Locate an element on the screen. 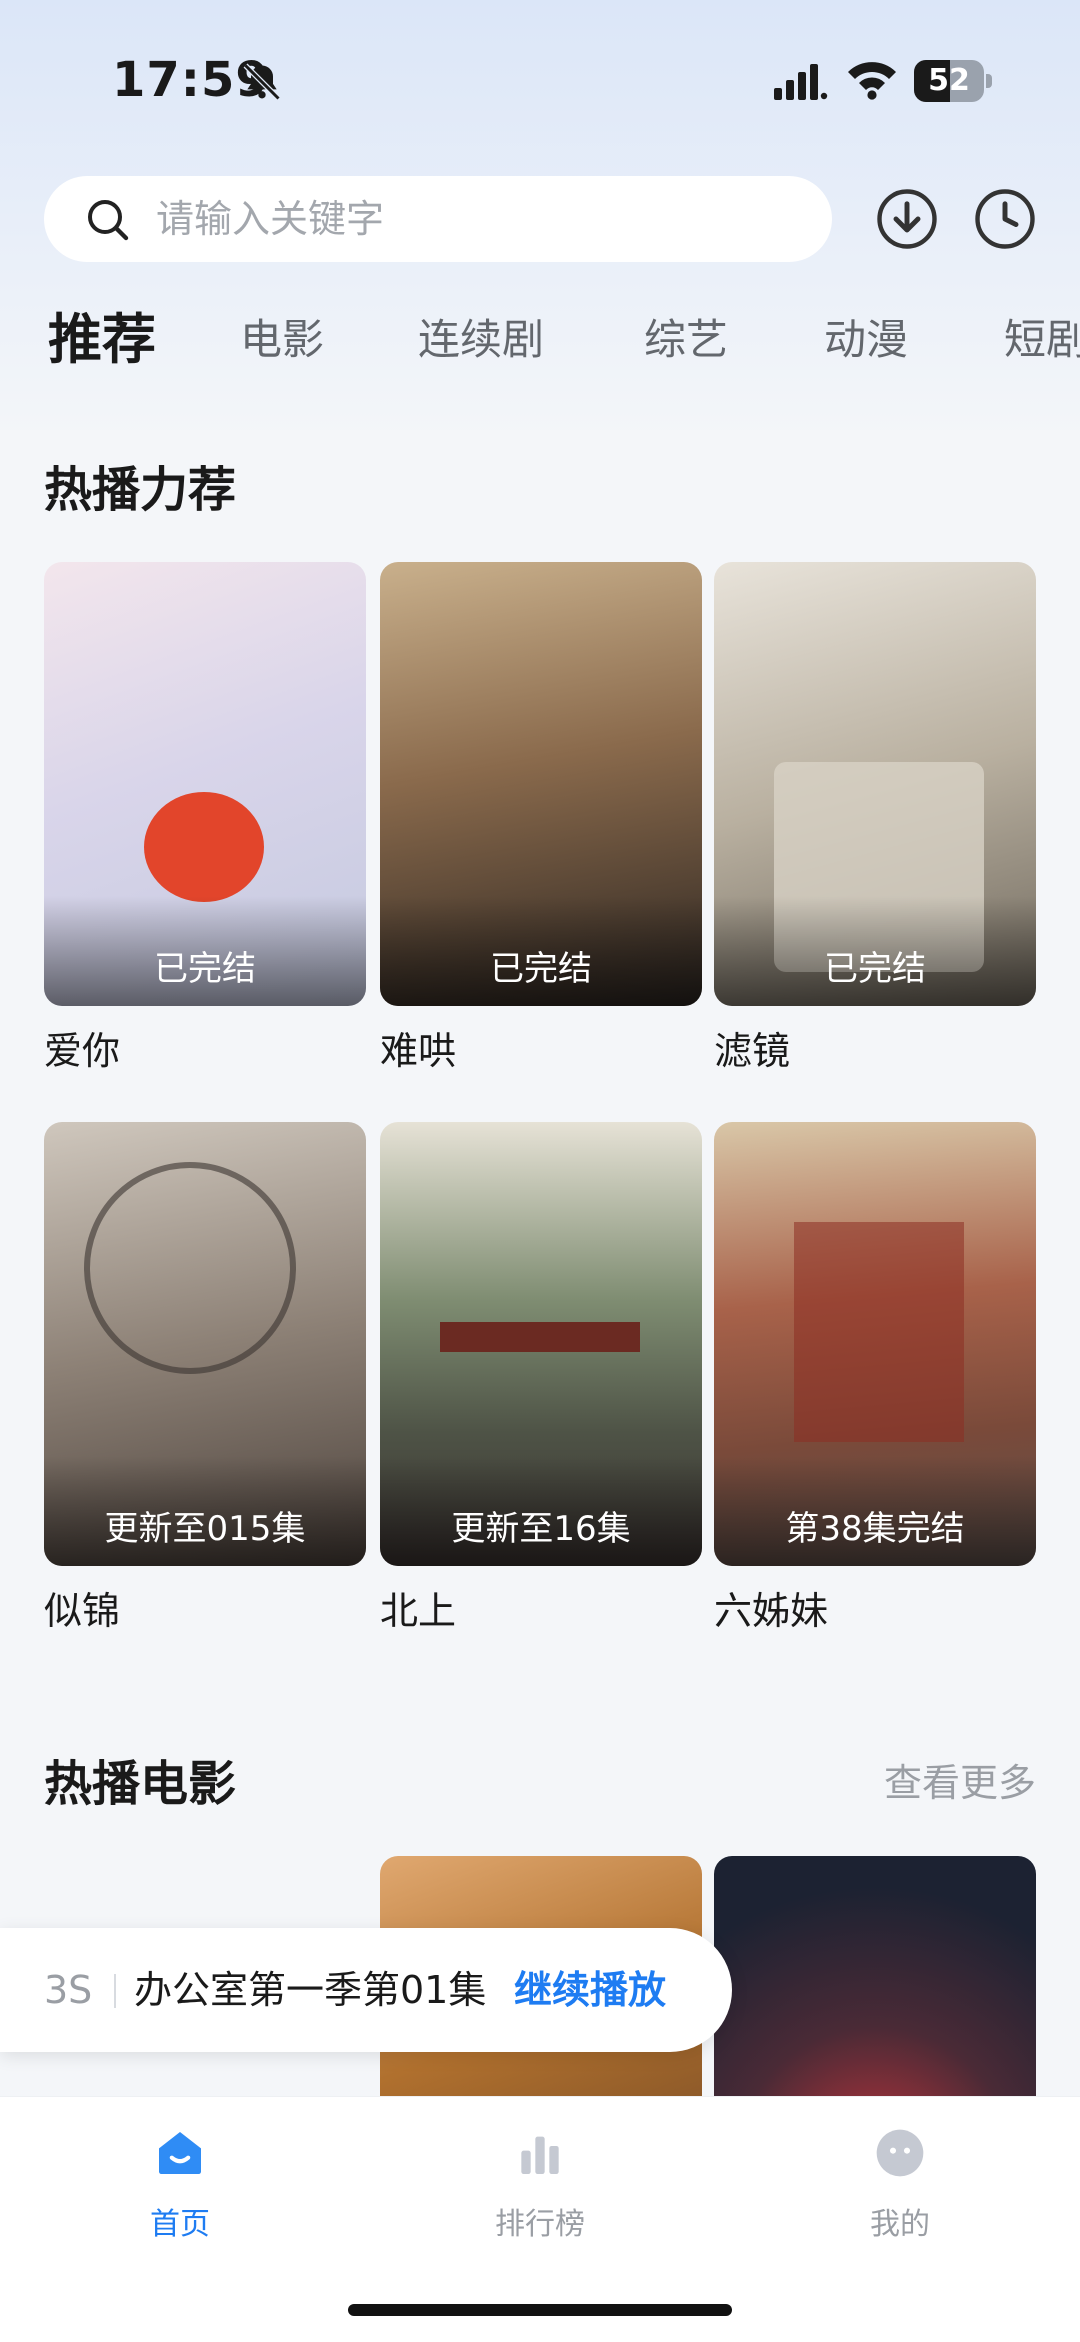 Image resolution: width=1080 pixels, height=2342 pixels. episode-title: 办公室第一季第01集 is located at coordinates (310, 1990).